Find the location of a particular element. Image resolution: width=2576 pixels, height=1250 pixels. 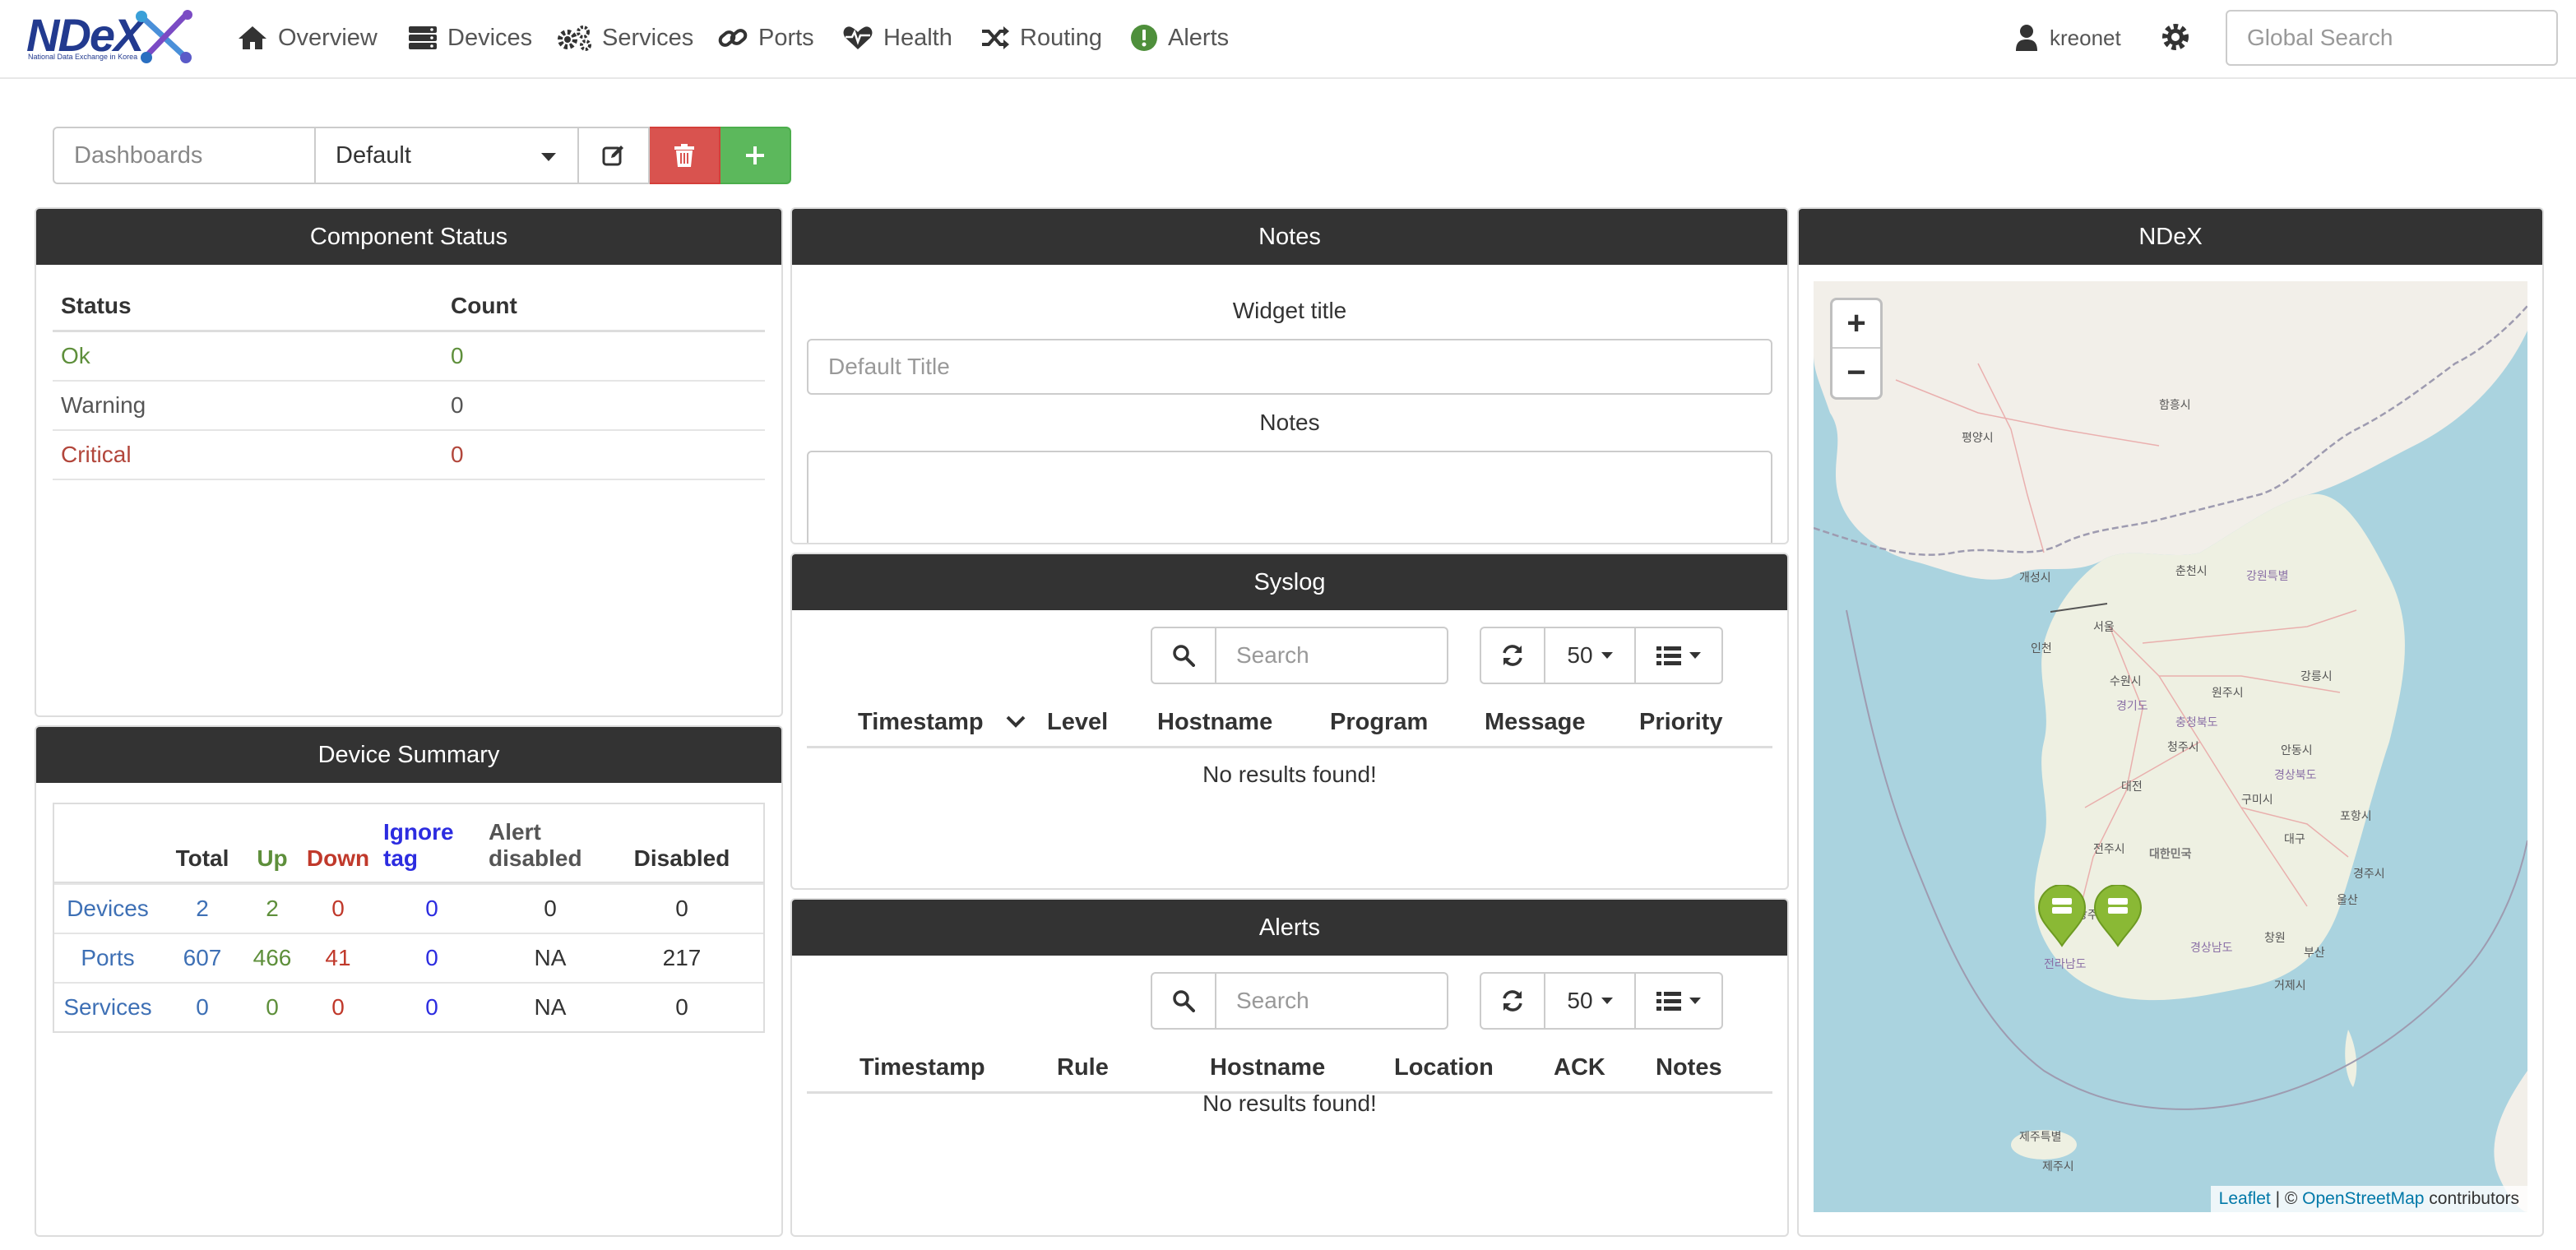

syslog-refresh-button is located at coordinates (1513, 655).